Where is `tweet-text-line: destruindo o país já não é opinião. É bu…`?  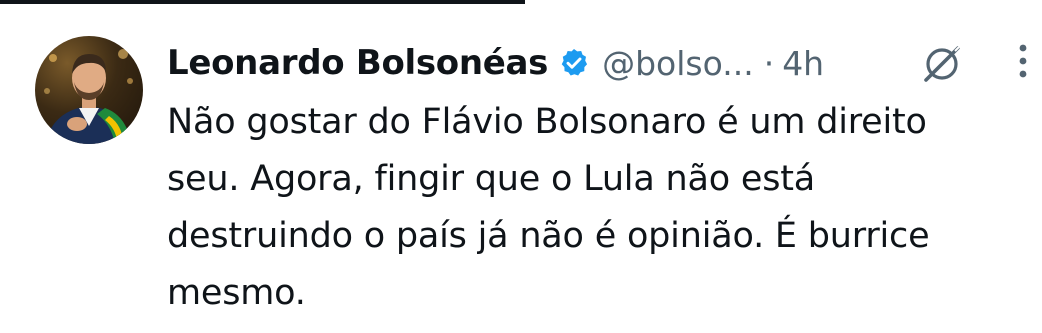 tweet-text-line: destruindo o país já não é opinião. É bu… is located at coordinates (548, 236).